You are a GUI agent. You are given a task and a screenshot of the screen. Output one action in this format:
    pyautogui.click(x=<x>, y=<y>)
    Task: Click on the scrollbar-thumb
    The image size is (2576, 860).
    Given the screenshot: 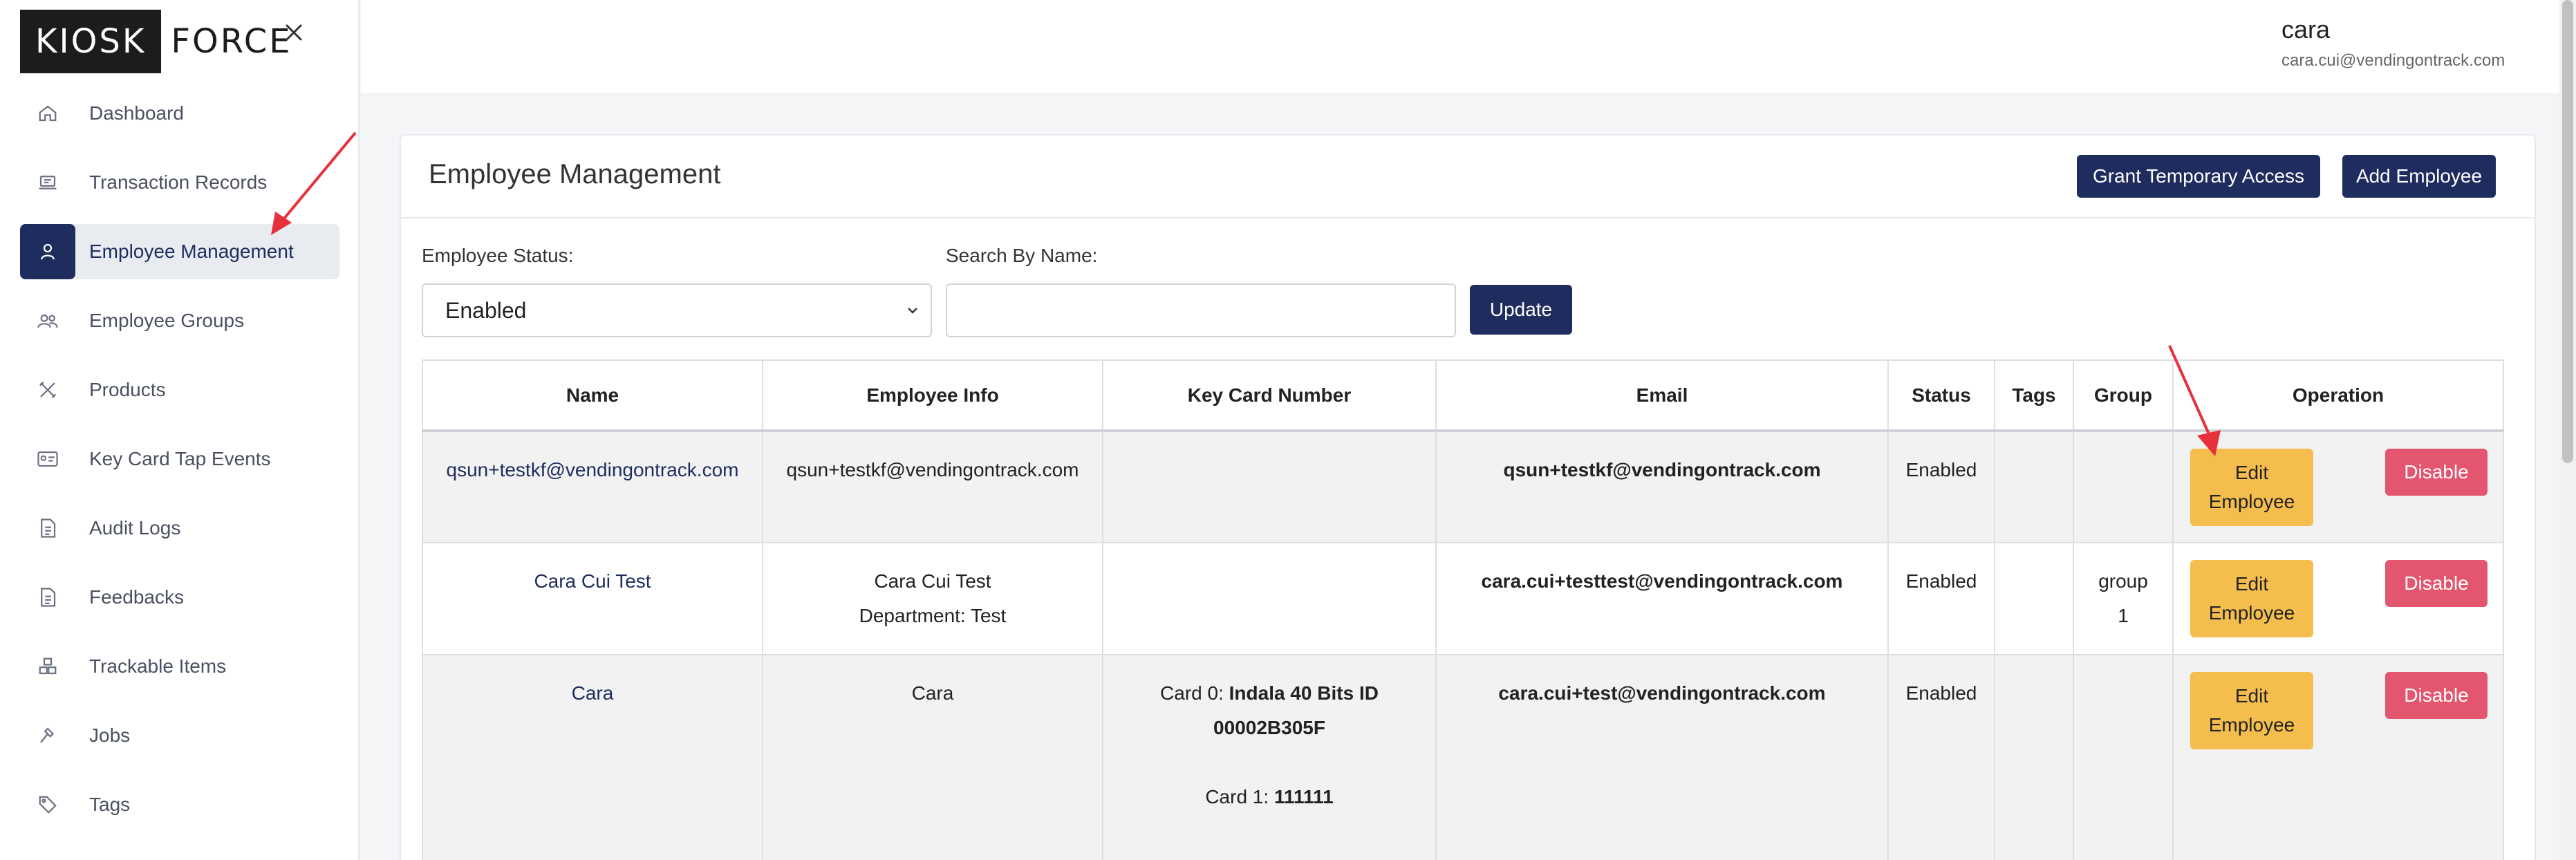 What is the action you would take?
    pyautogui.click(x=2567, y=231)
    